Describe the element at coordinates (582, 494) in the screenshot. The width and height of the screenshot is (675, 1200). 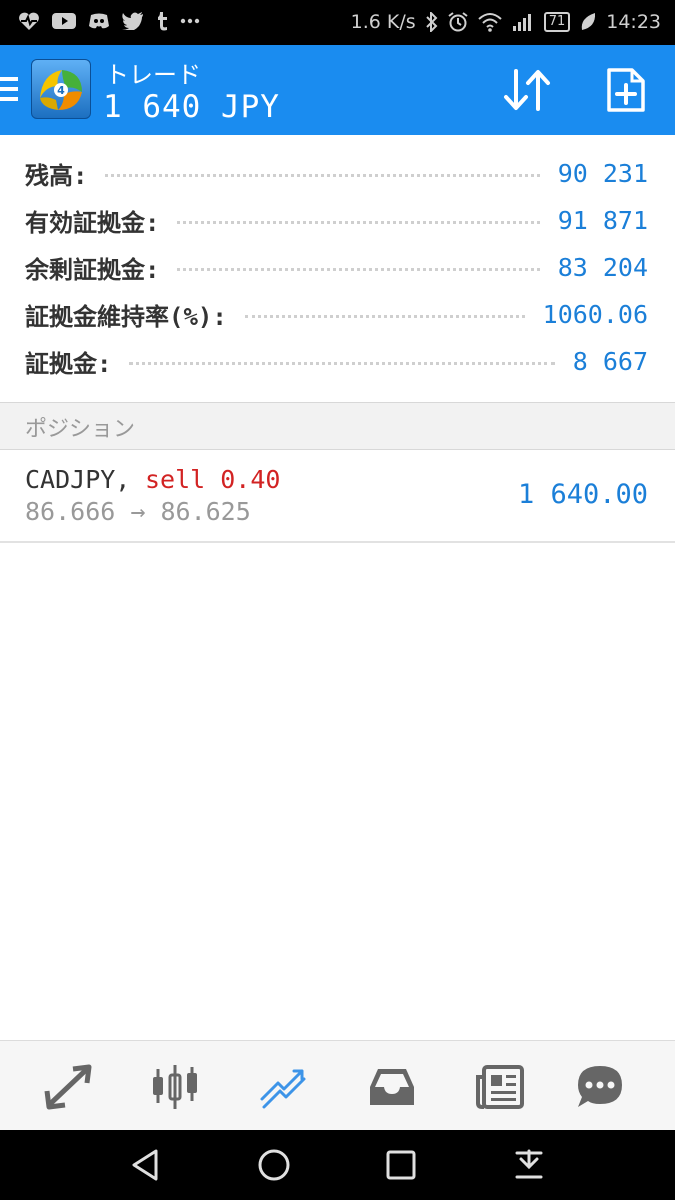
I see `position-profit: 1 640.00` at that location.